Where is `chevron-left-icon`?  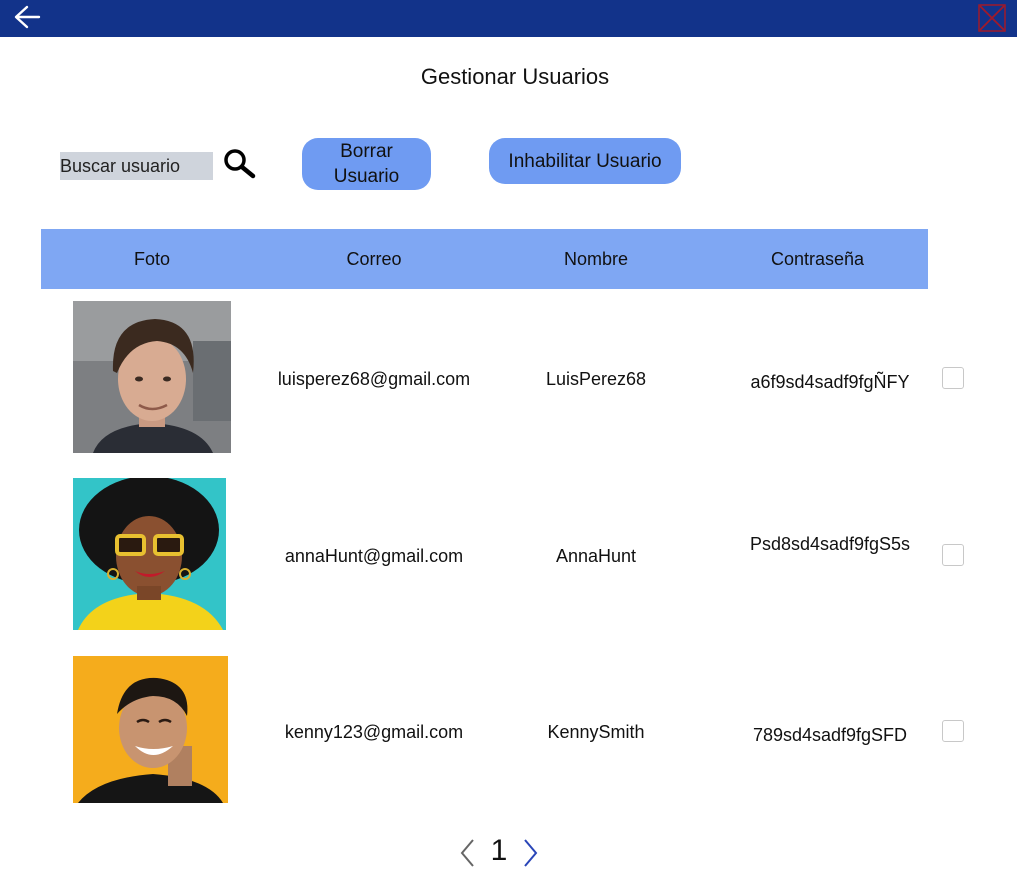
chevron-left-icon is located at coordinates (468, 853).